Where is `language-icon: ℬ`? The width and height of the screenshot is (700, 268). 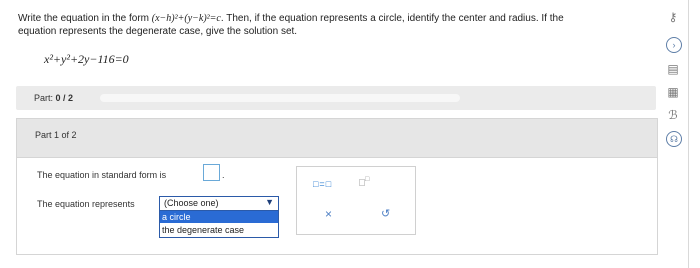 language-icon: ℬ is located at coordinates (673, 115).